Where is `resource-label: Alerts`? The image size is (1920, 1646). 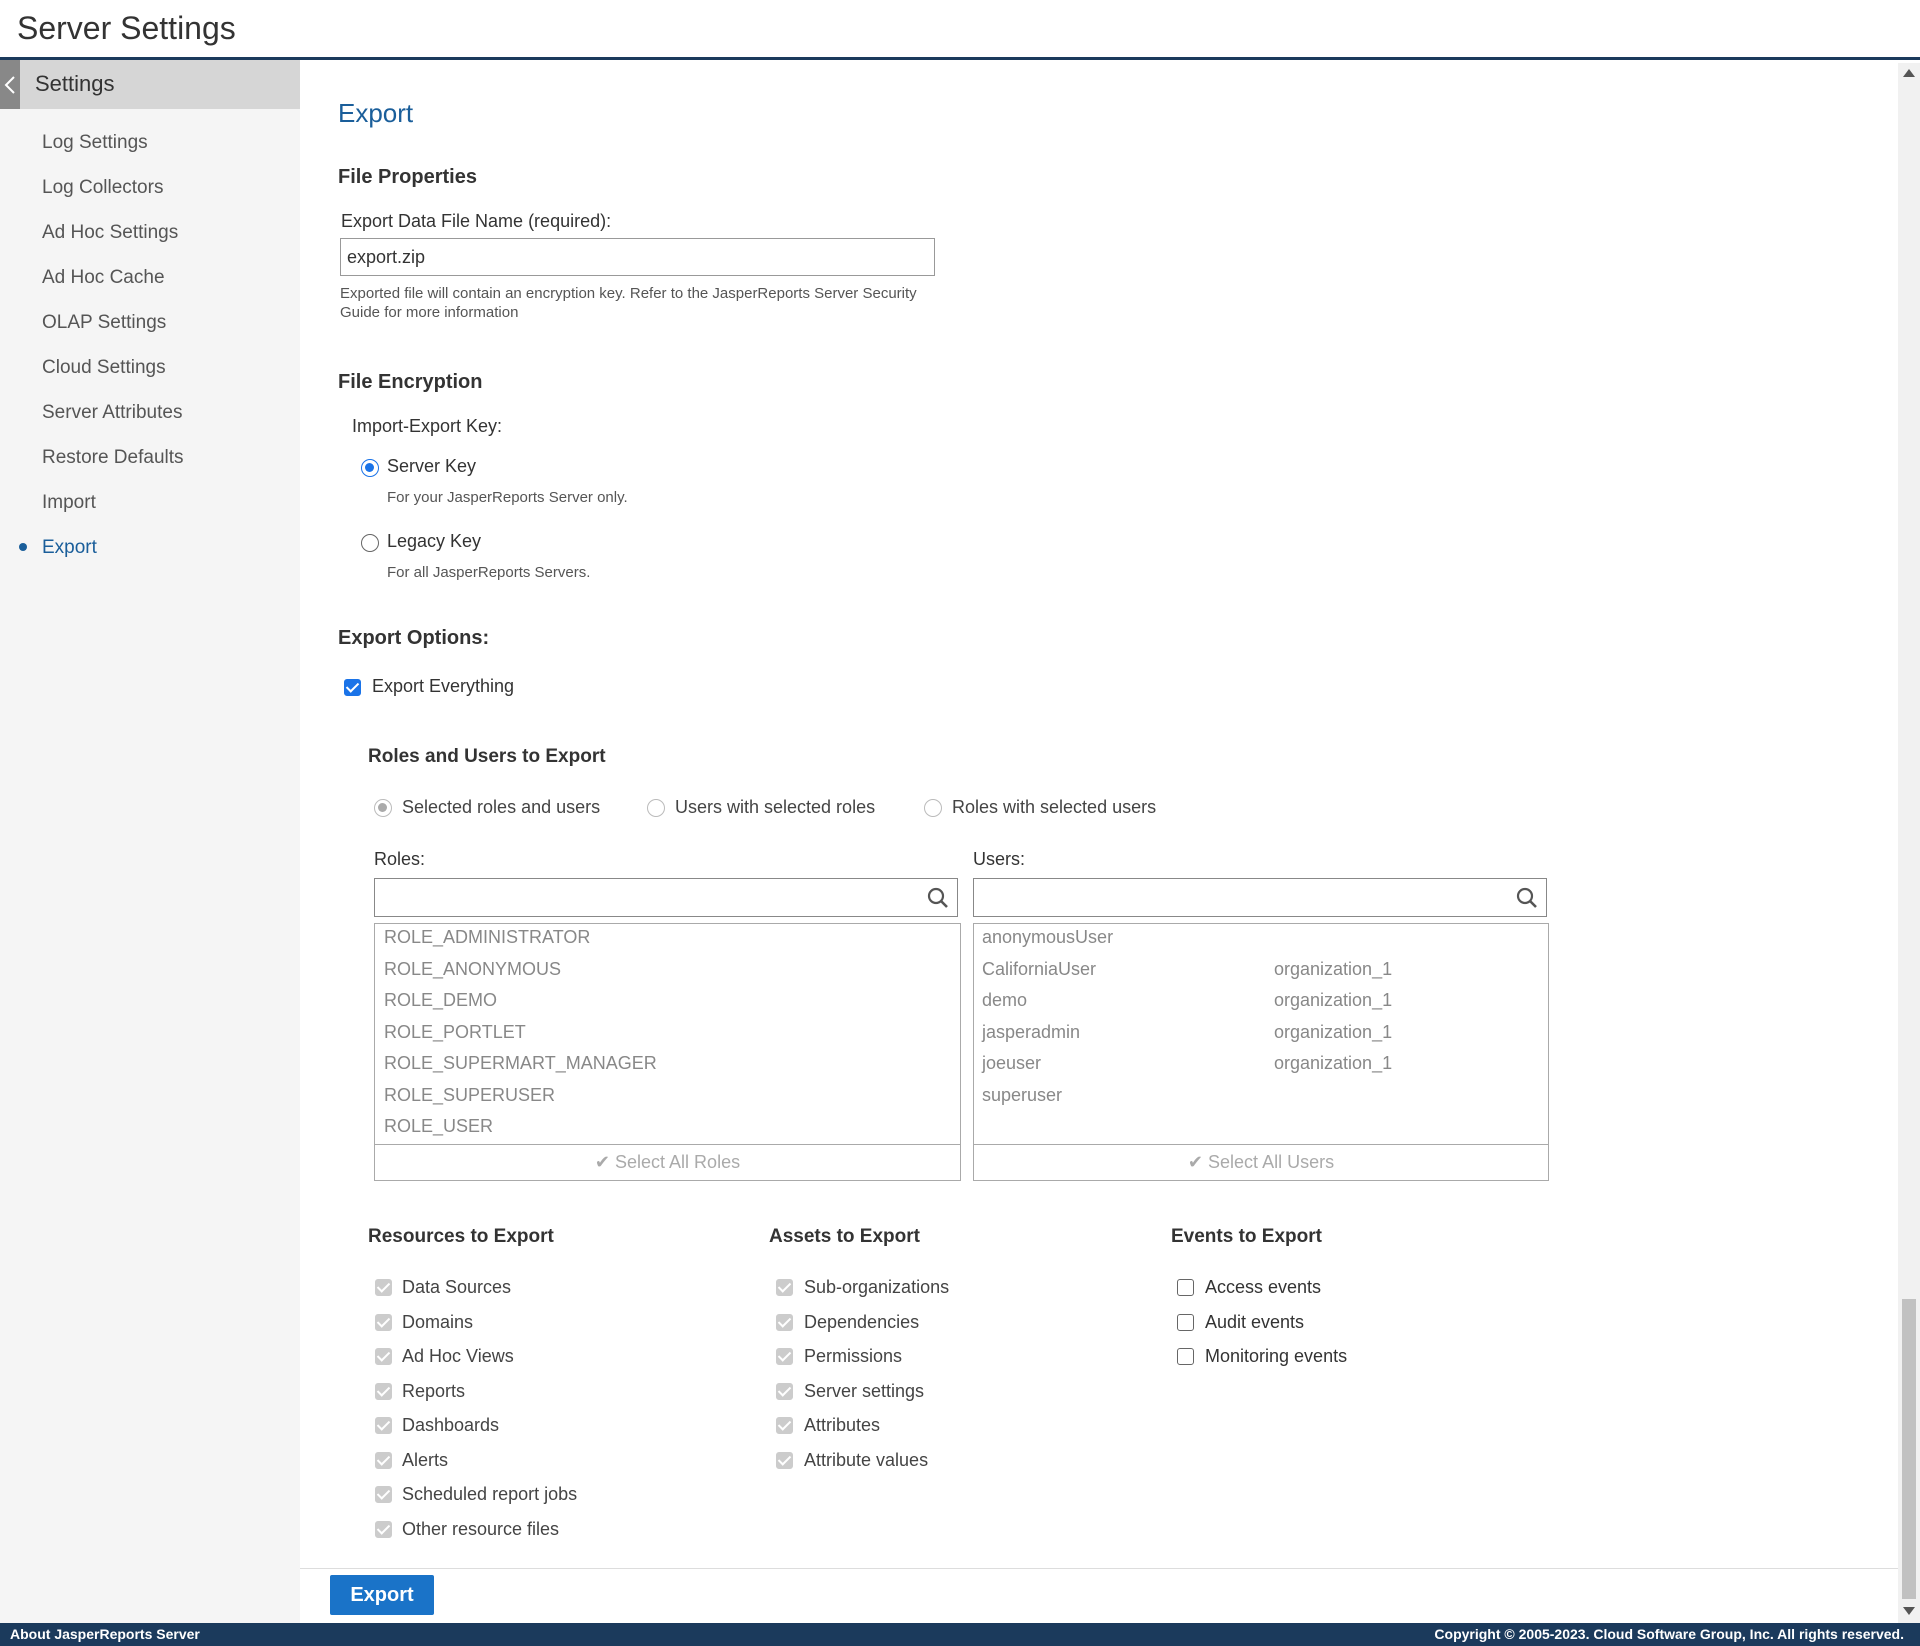
resource-label: Alerts is located at coordinates (425, 1460).